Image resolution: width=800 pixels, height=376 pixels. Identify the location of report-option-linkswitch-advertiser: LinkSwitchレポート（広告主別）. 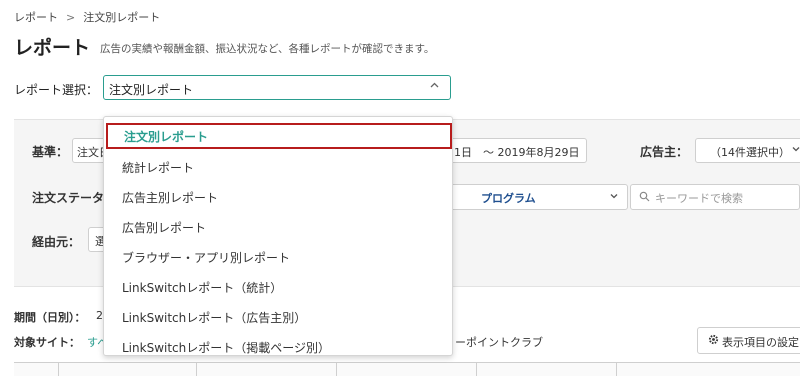
(278, 317).